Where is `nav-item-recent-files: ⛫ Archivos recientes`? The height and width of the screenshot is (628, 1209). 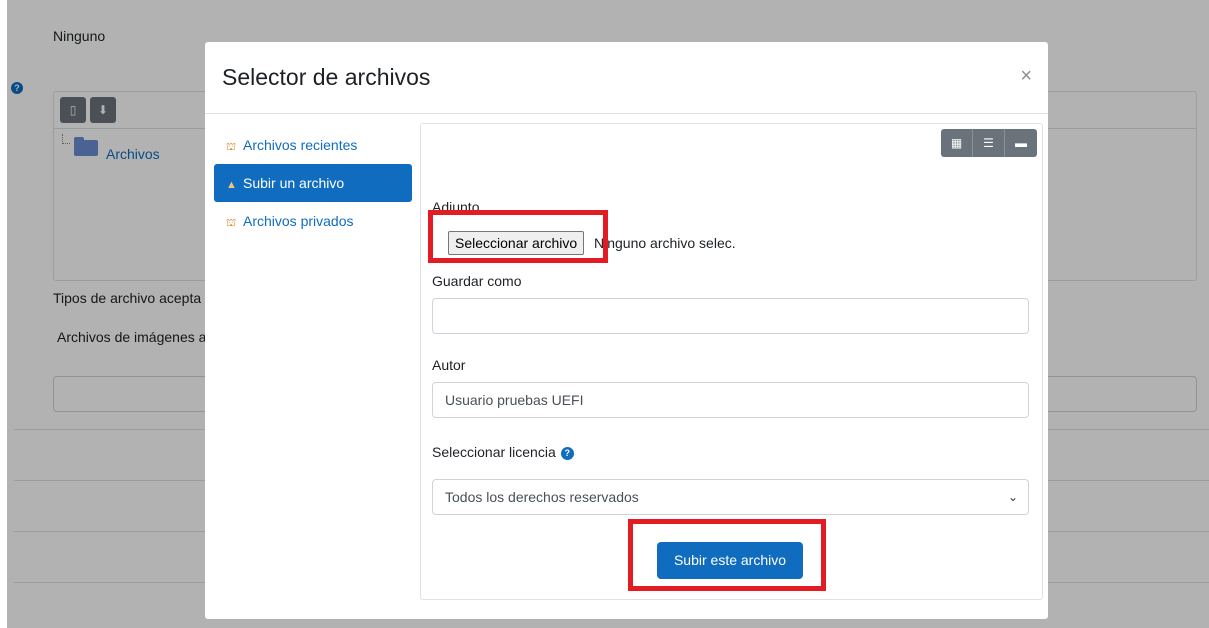
nav-item-recent-files: ⛫ Archivos recientes is located at coordinates (313, 145).